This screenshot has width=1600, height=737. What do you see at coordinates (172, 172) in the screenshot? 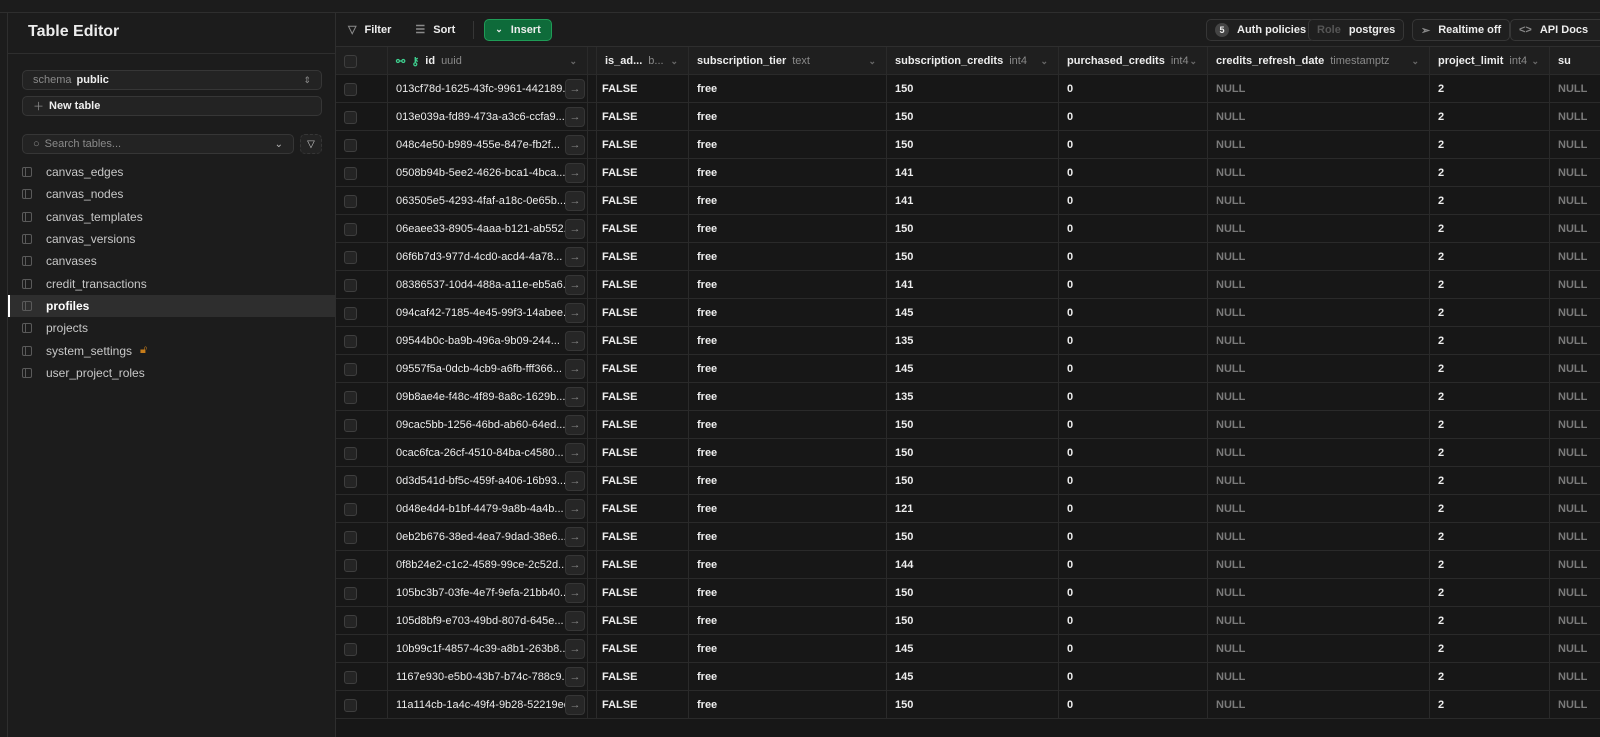
I see `sidebar-table-canvas-edges: canvas_edges` at bounding box center [172, 172].